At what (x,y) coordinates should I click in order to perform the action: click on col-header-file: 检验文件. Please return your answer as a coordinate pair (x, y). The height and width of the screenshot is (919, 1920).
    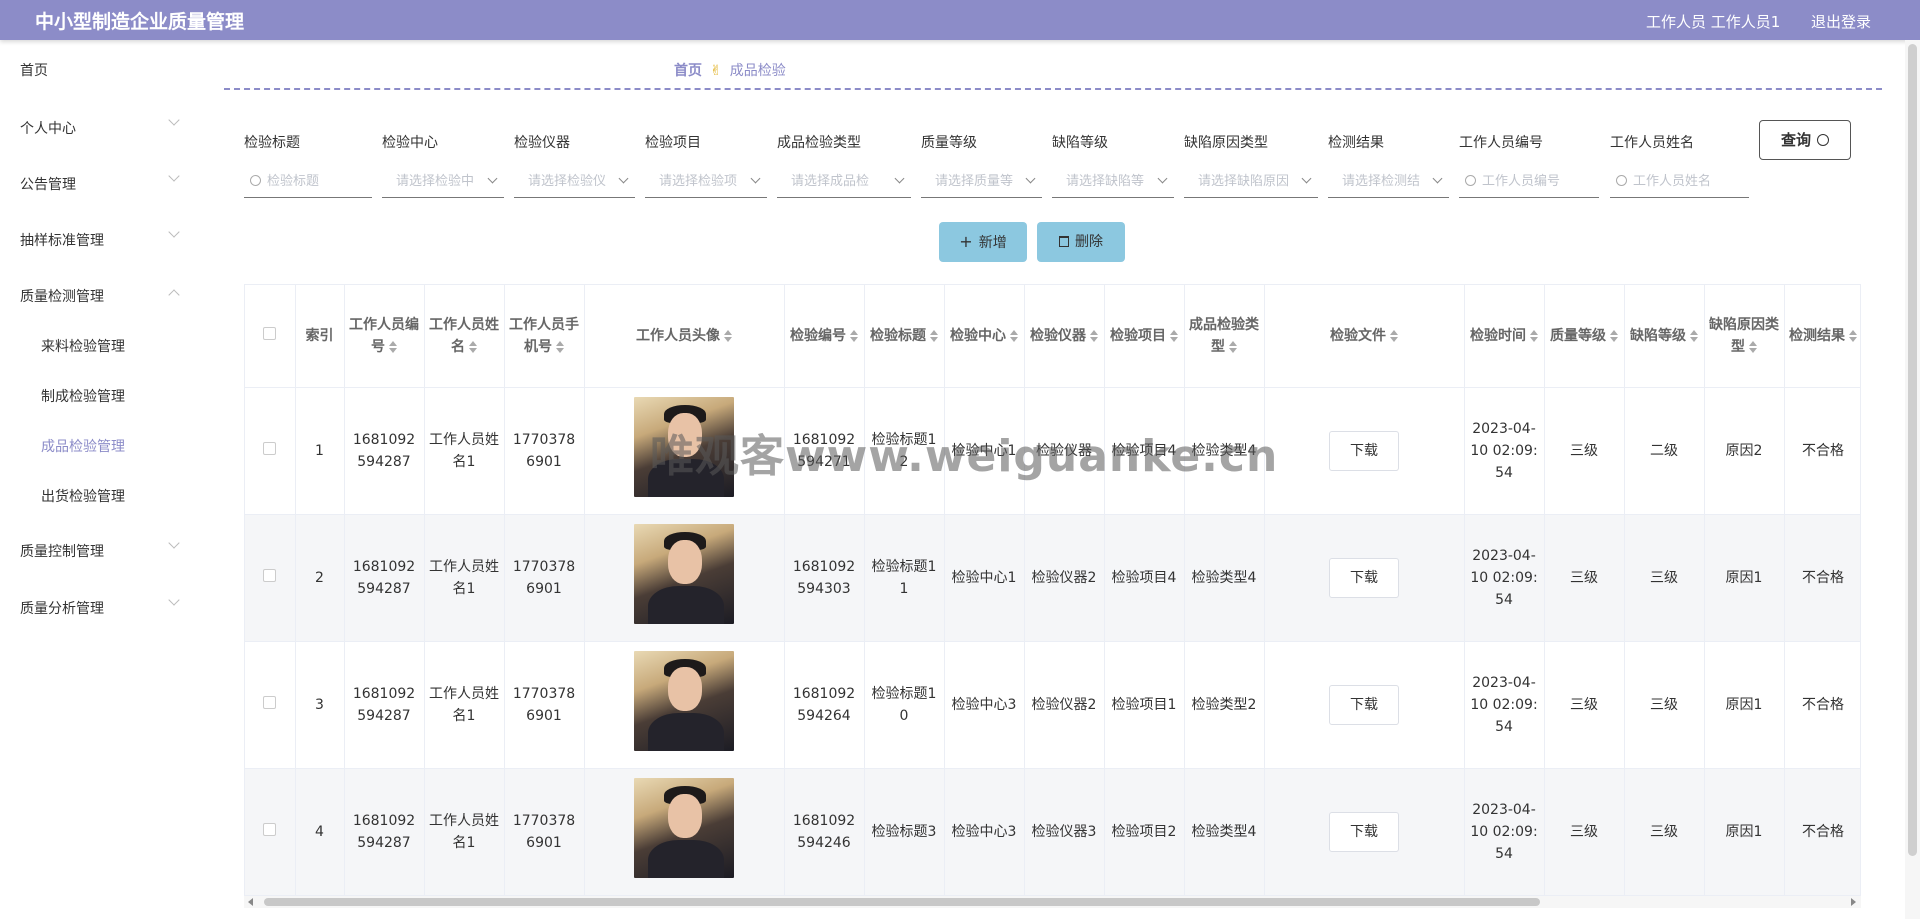
    Looking at the image, I should click on (1364, 336).